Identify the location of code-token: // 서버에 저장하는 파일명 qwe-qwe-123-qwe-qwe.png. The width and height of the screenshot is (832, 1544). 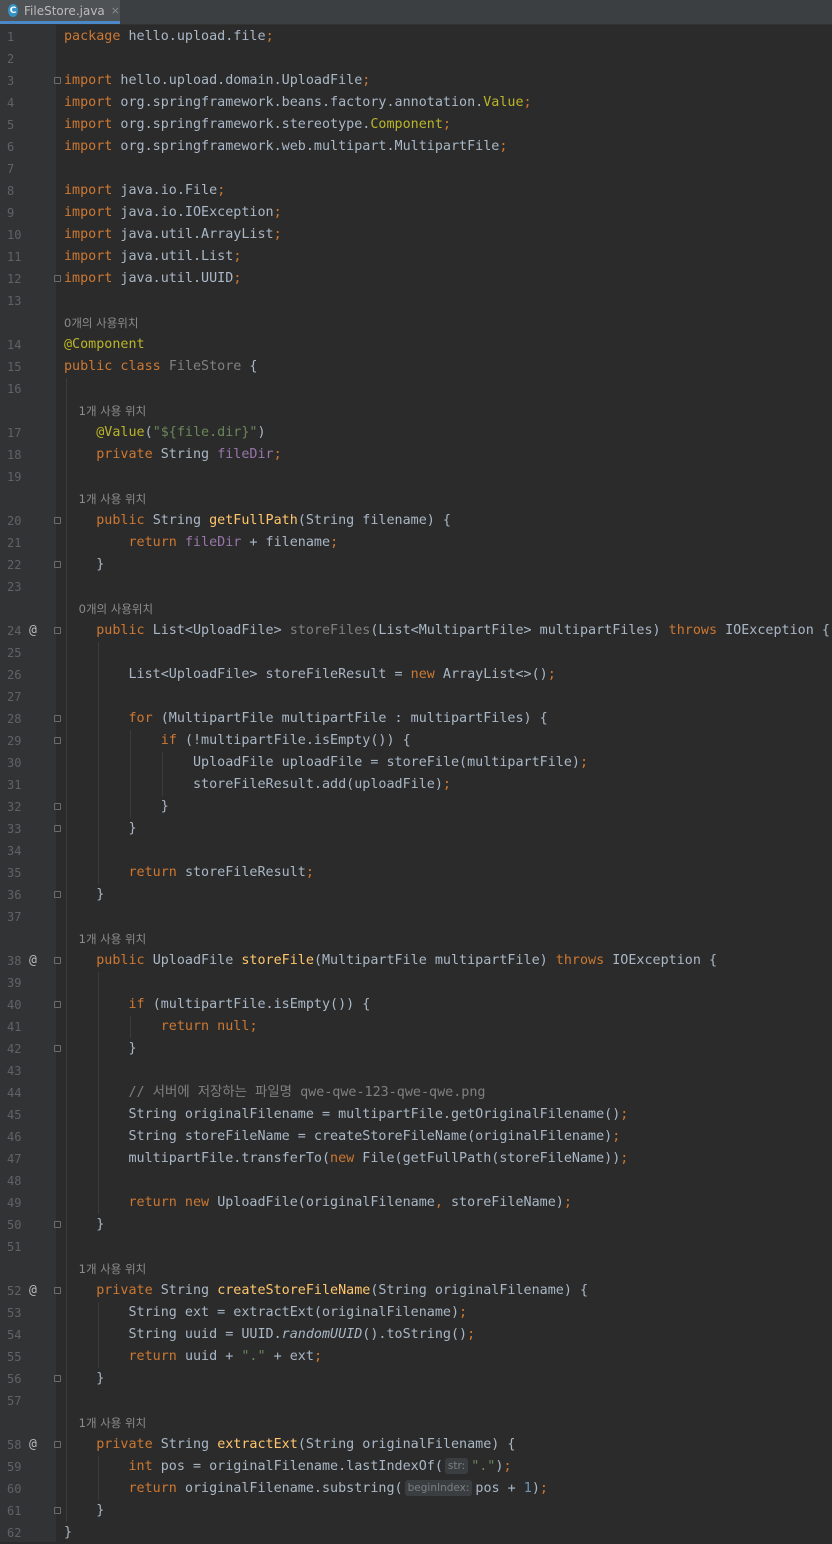
(307, 1092).